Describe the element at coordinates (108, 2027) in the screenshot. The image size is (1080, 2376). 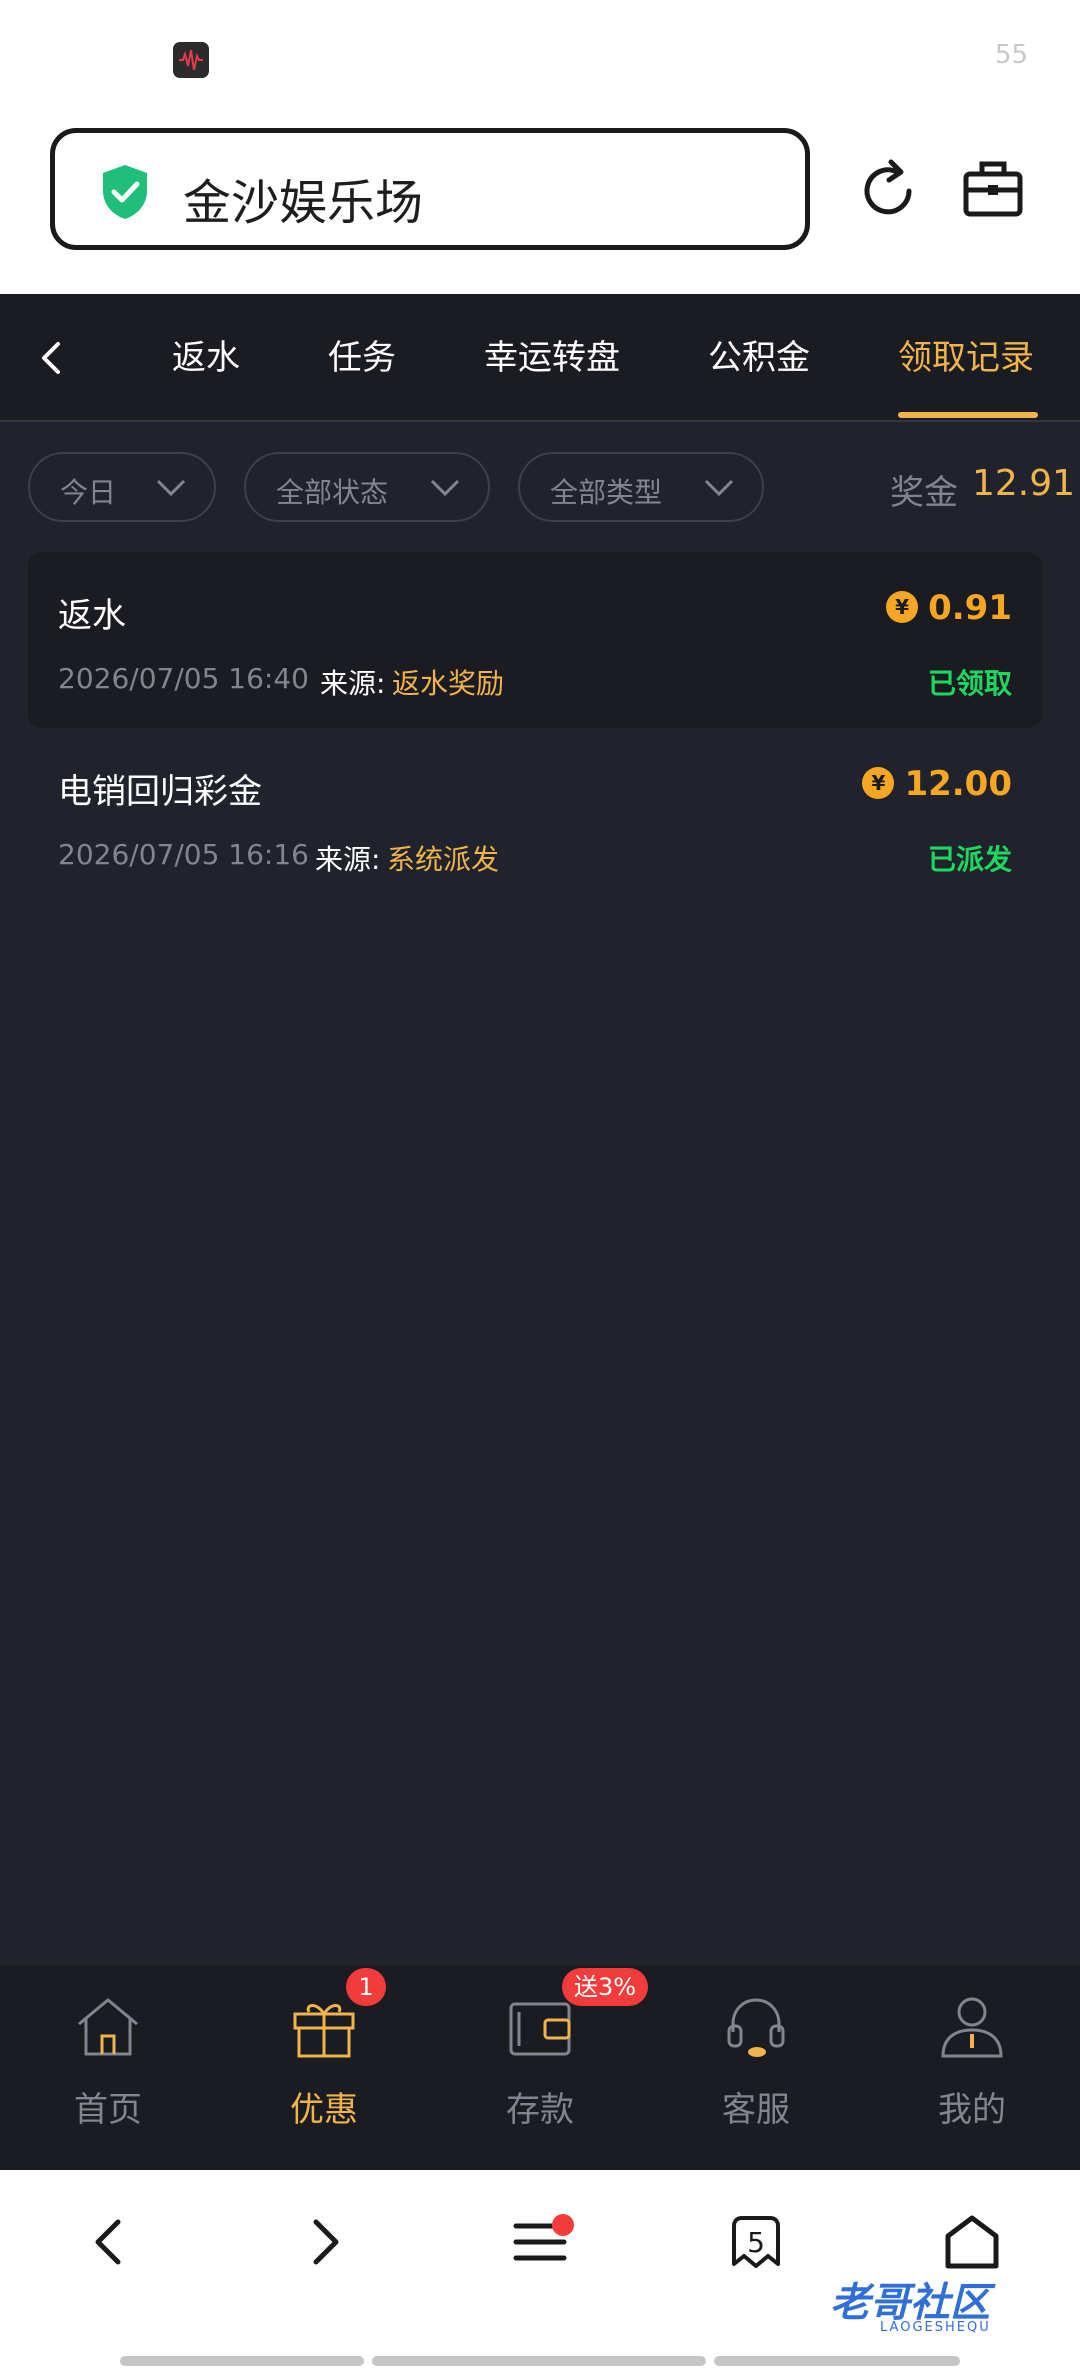
I see `home-icon` at that location.